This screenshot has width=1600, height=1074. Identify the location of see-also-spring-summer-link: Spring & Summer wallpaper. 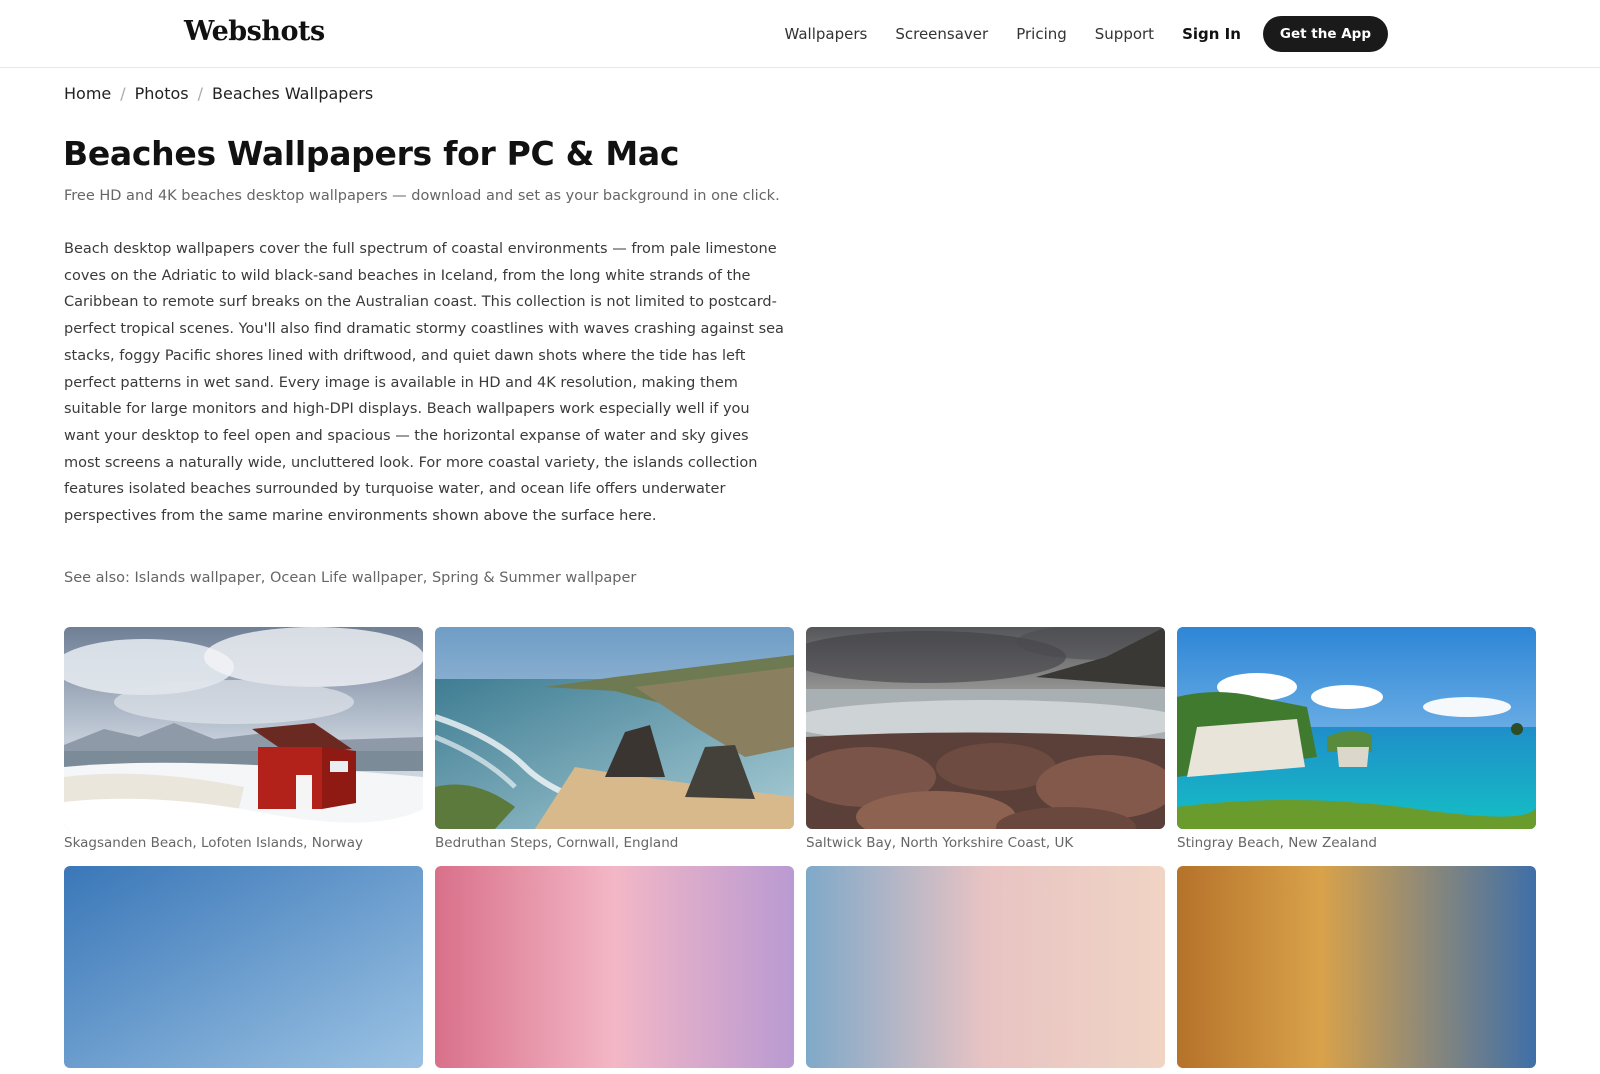
(534, 578).